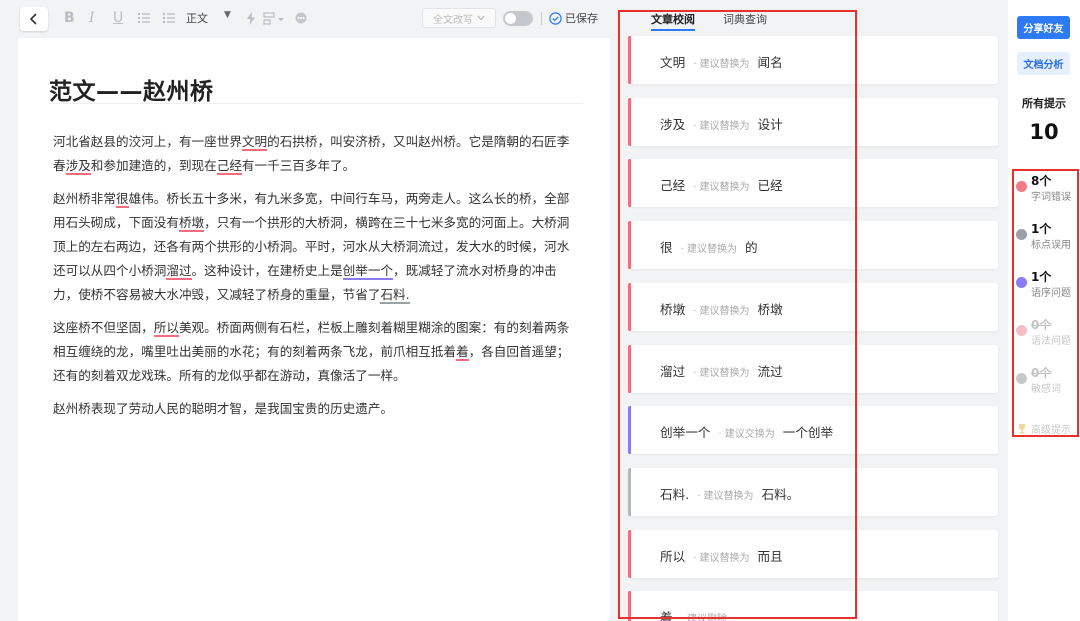  Describe the element at coordinates (673, 186) in the screenshot. I see `original-word: 己经` at that location.